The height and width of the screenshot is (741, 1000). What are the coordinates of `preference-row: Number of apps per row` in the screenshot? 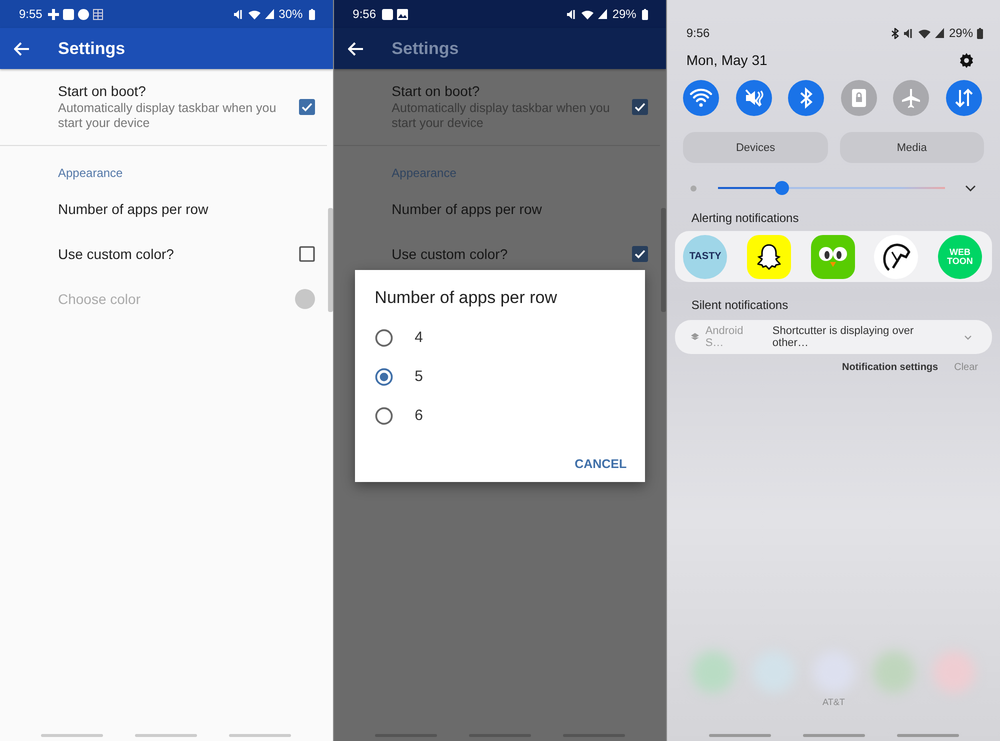 It's located at (163, 208).